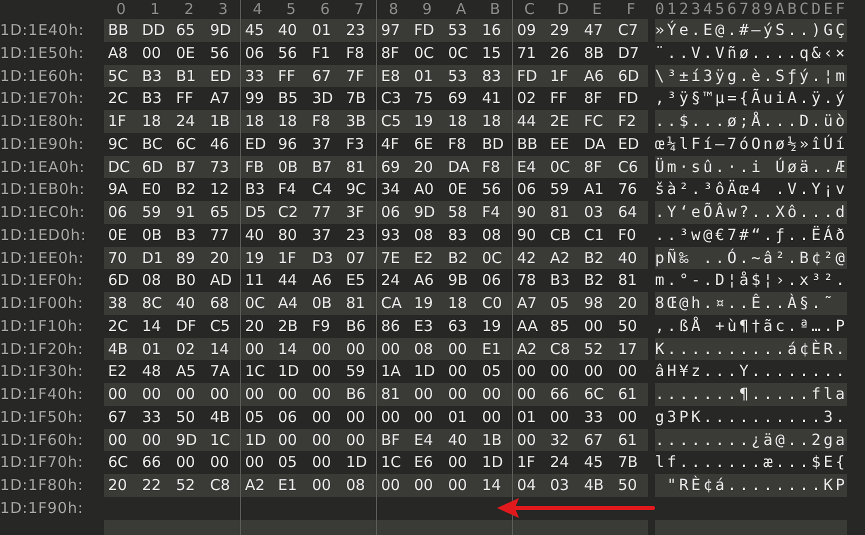  Describe the element at coordinates (359, 394) in the screenshot. I see `hex-byte: B6` at that location.